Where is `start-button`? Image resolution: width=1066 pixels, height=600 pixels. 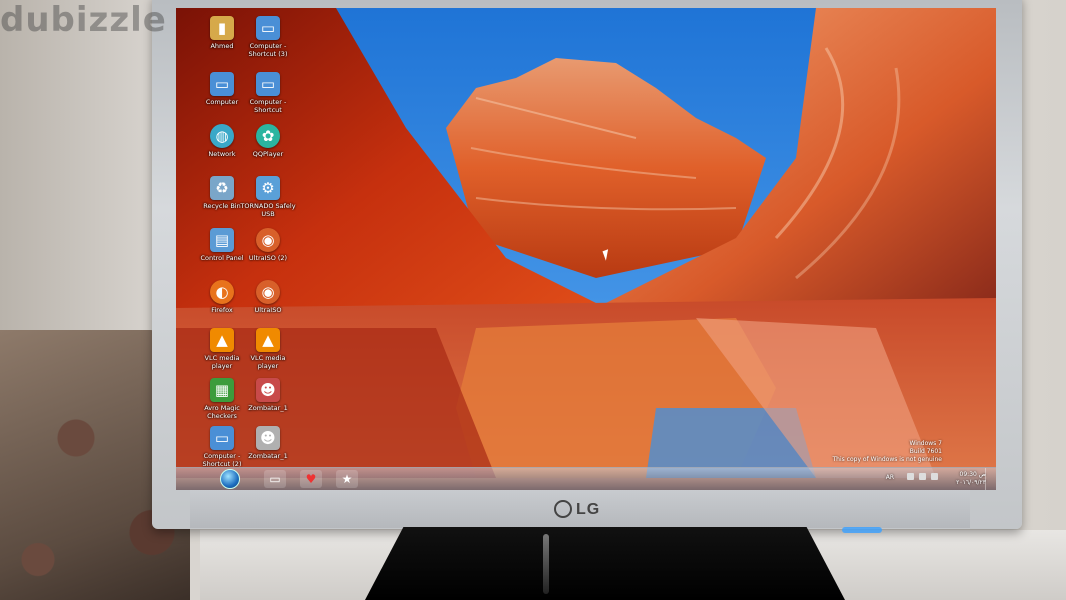
start-button is located at coordinates (230, 479).